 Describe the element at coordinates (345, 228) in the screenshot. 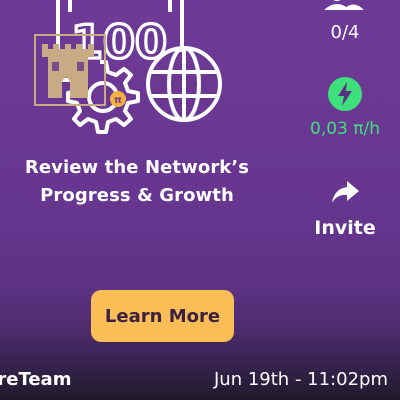

I see `invite-label: Invite` at that location.